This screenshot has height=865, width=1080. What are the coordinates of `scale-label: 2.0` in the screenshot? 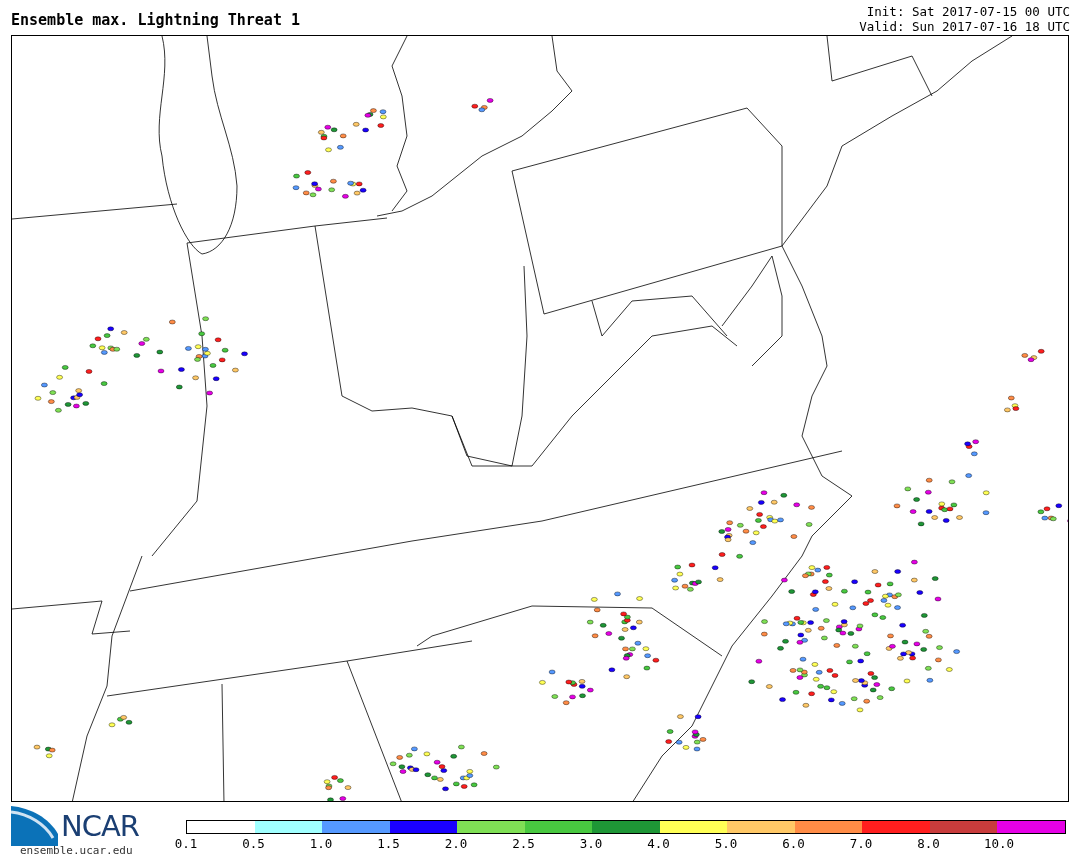 It's located at (456, 843).